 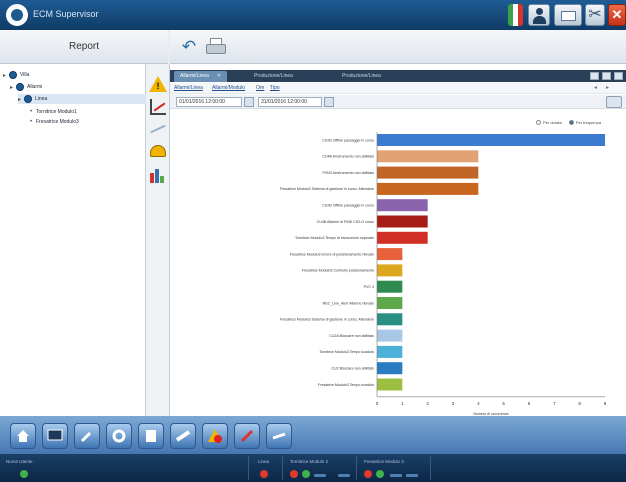 What do you see at coordinates (82, 99) in the screenshot?
I see `tree-node-linea: ▸ Linea` at bounding box center [82, 99].